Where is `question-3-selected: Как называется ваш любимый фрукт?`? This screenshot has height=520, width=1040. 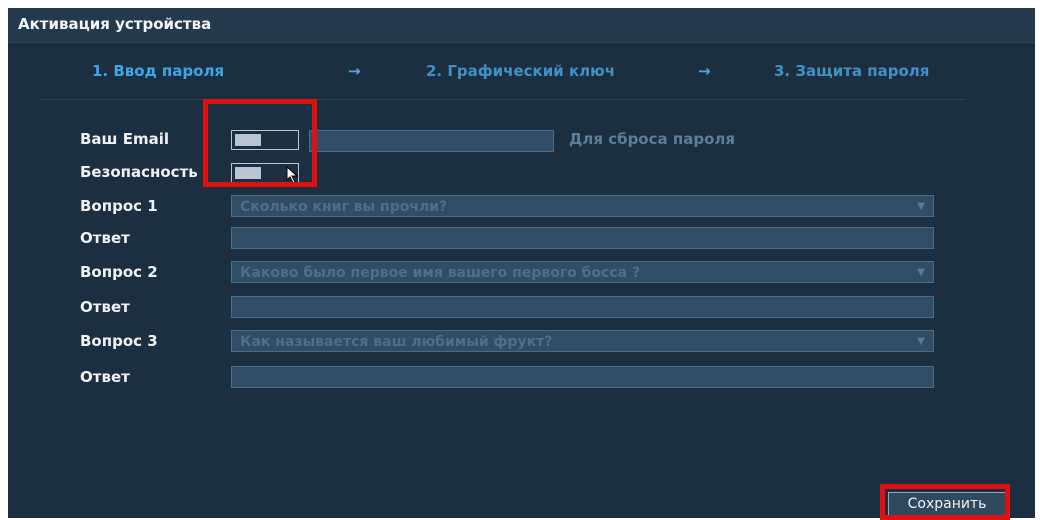
question-3-selected: Как называется ваш любимый фрукт? is located at coordinates (396, 342).